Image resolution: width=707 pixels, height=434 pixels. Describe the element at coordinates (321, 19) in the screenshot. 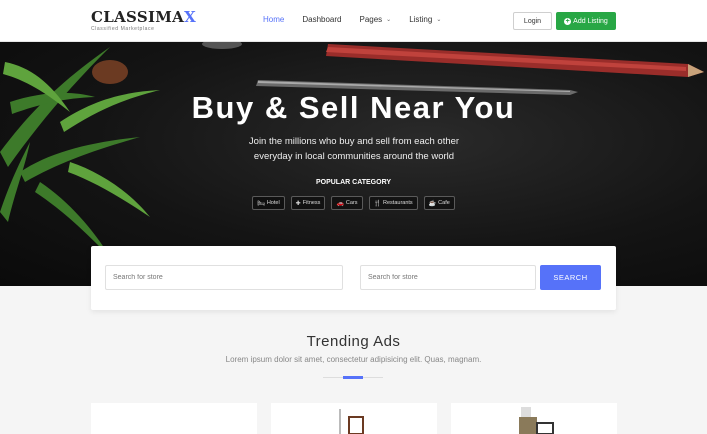

I see `nav-dashboard: Dashboard` at that location.